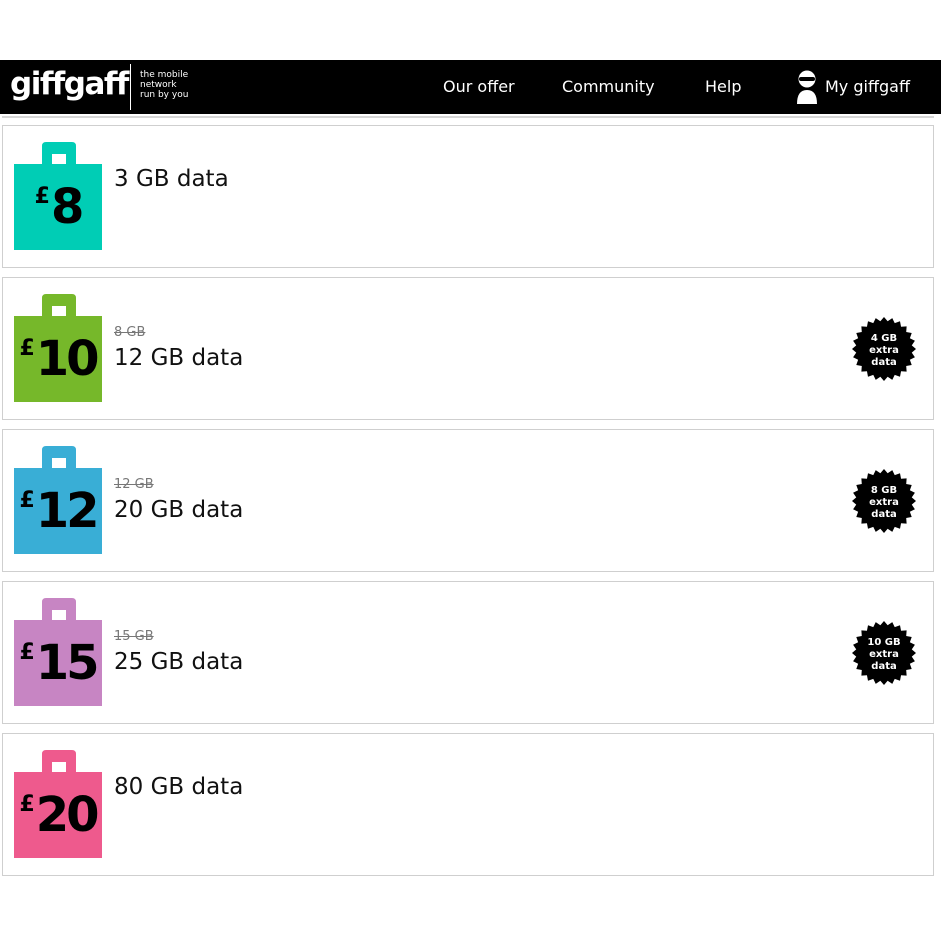  What do you see at coordinates (179, 787) in the screenshot?
I see `data-allowance: 80 GB data` at bounding box center [179, 787].